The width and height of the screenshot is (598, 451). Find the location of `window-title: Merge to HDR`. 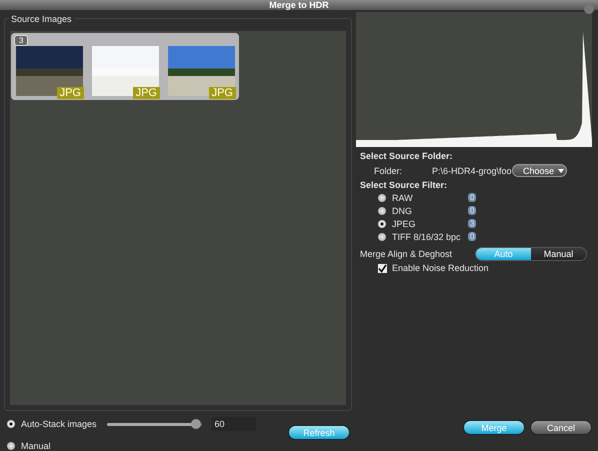

window-title: Merge to HDR is located at coordinates (299, 5).